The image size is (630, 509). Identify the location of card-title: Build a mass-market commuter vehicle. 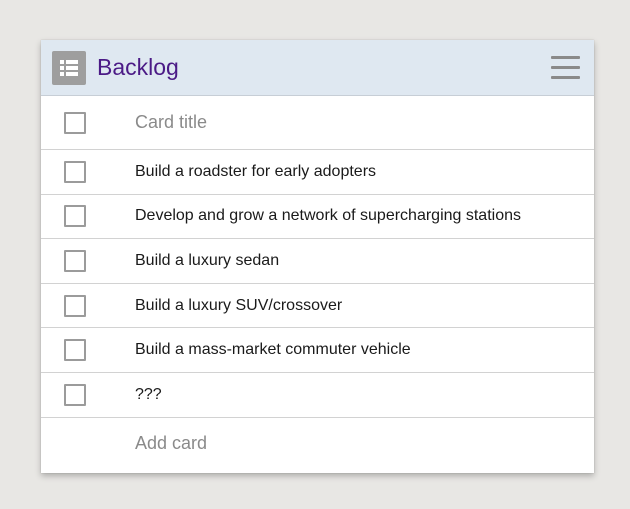
(273, 350).